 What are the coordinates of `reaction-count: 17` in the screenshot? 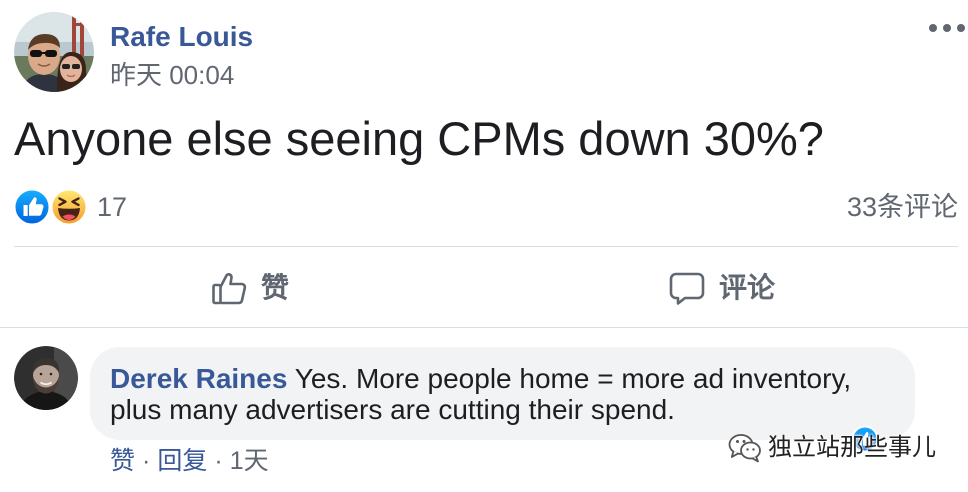 It's located at (112, 207).